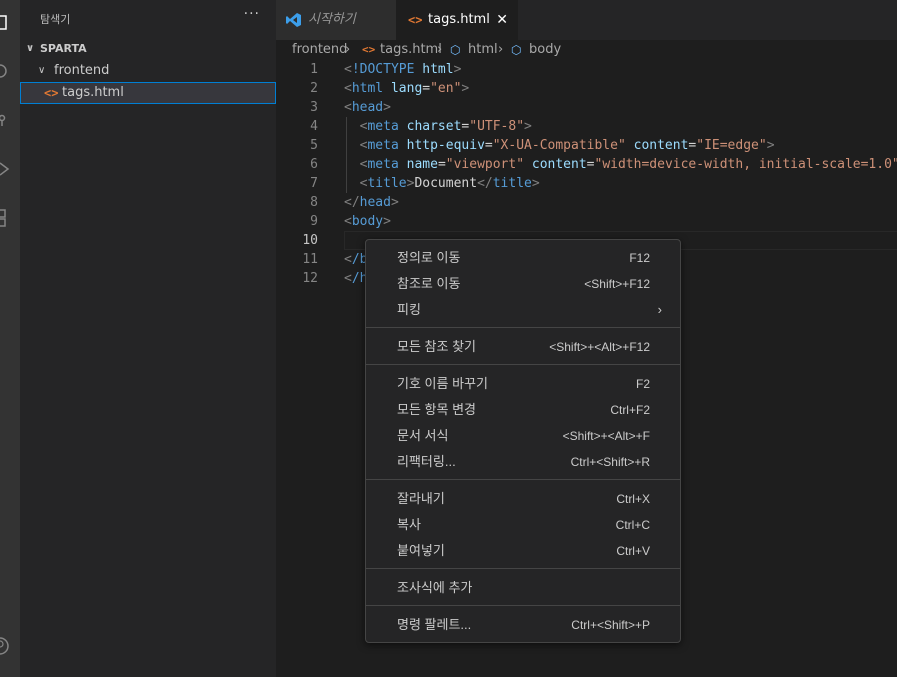 The image size is (897, 677). What do you see at coordinates (356, 278) in the screenshot?
I see `code-line: </h` at bounding box center [356, 278].